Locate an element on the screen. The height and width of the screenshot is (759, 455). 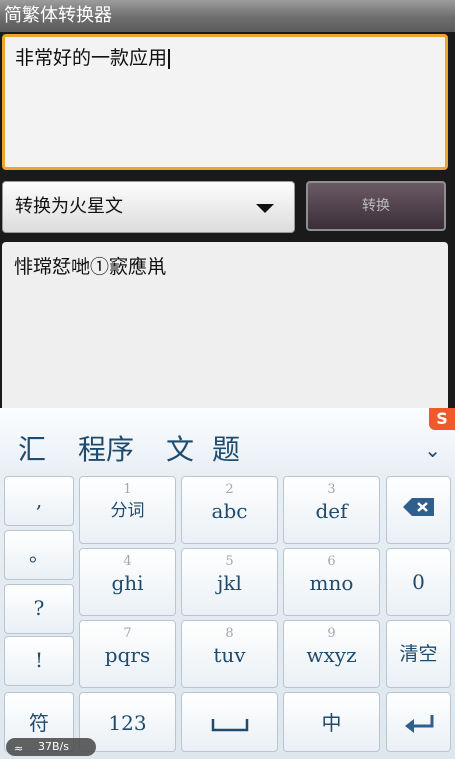
sogou-logo-icon: S is located at coordinates (442, 419).